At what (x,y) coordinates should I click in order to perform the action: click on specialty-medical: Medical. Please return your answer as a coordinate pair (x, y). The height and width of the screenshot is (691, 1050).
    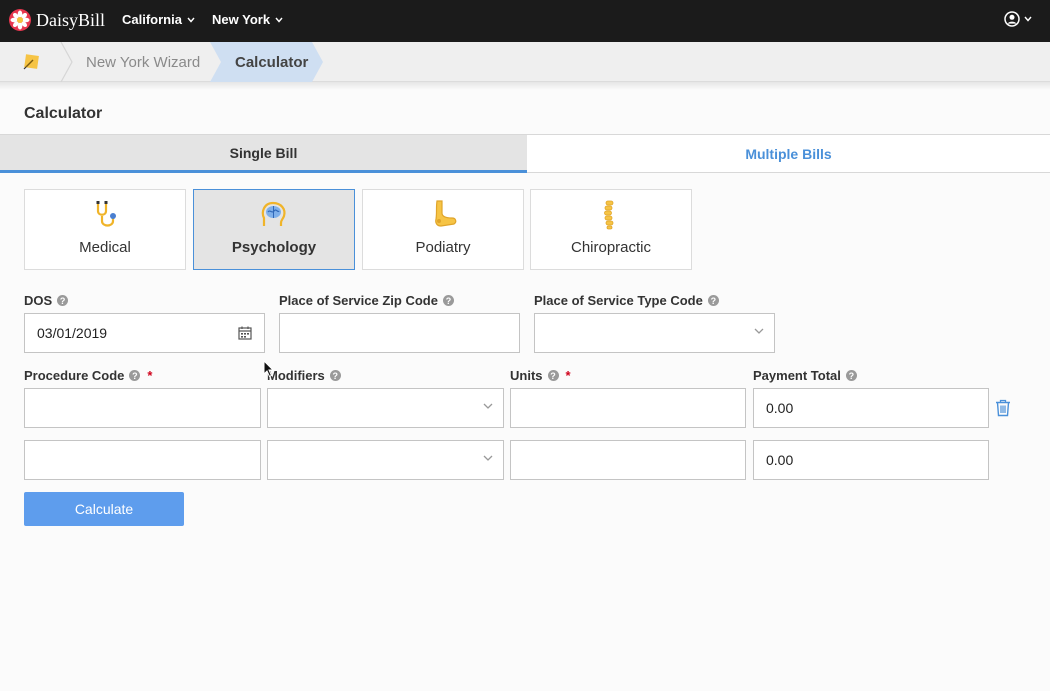
    Looking at the image, I should click on (105, 229).